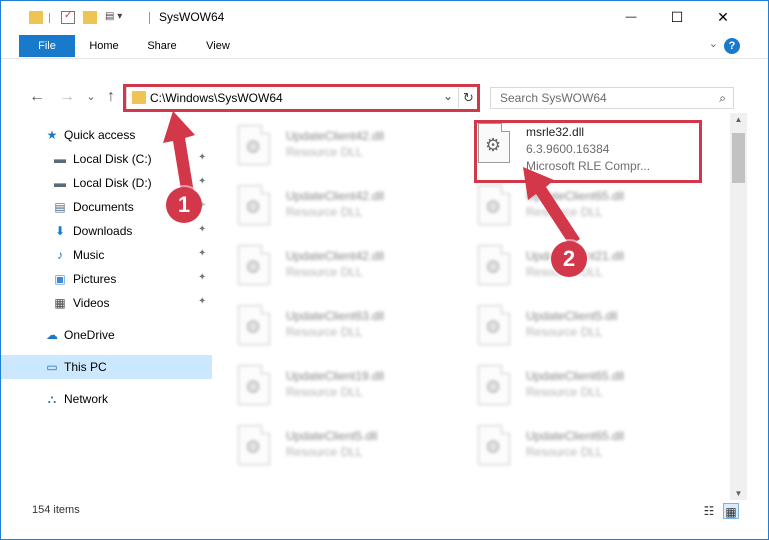  I want to click on folder-icon, so click(36, 17).